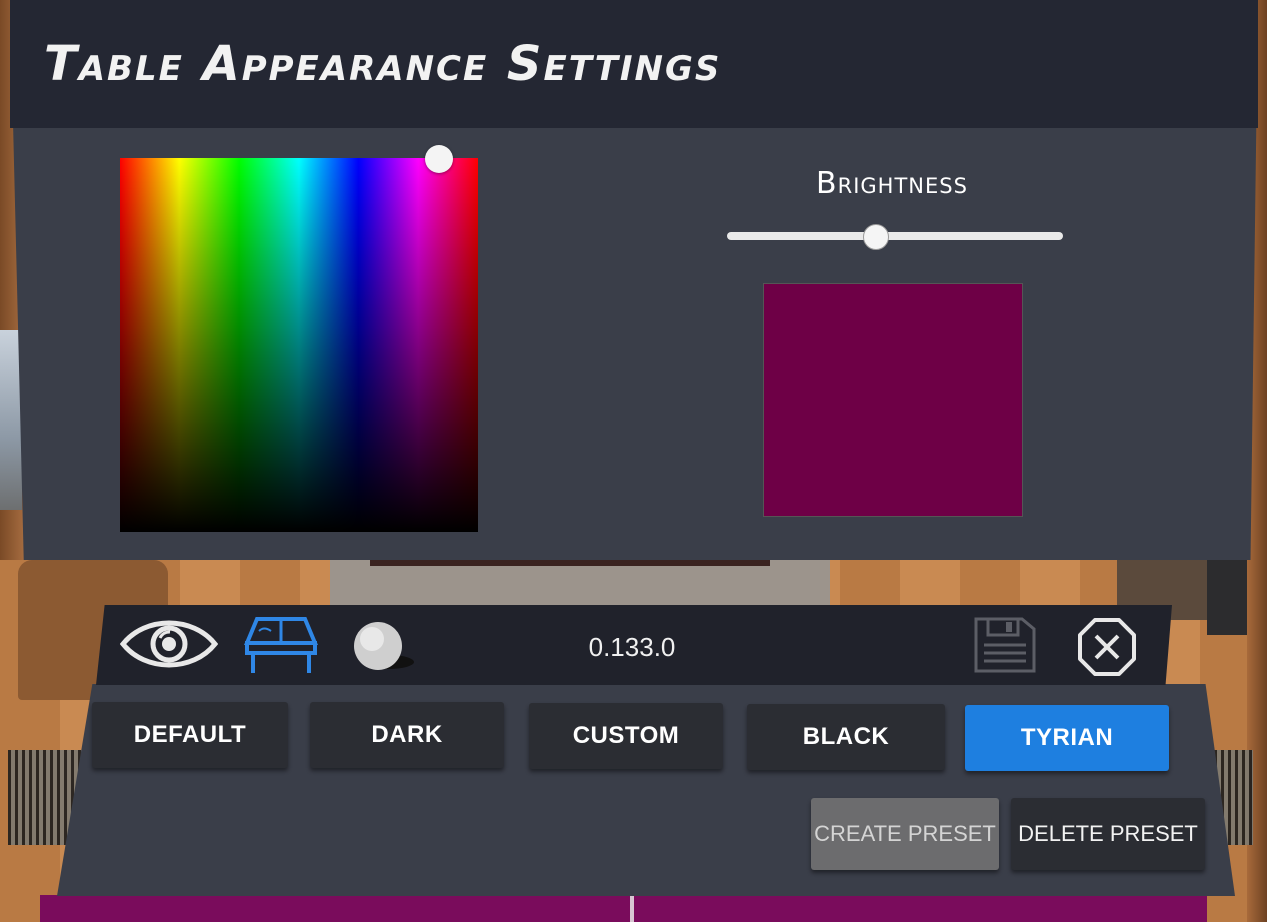  Describe the element at coordinates (875, 237) in the screenshot. I see `brightness-slider-thumb` at that location.